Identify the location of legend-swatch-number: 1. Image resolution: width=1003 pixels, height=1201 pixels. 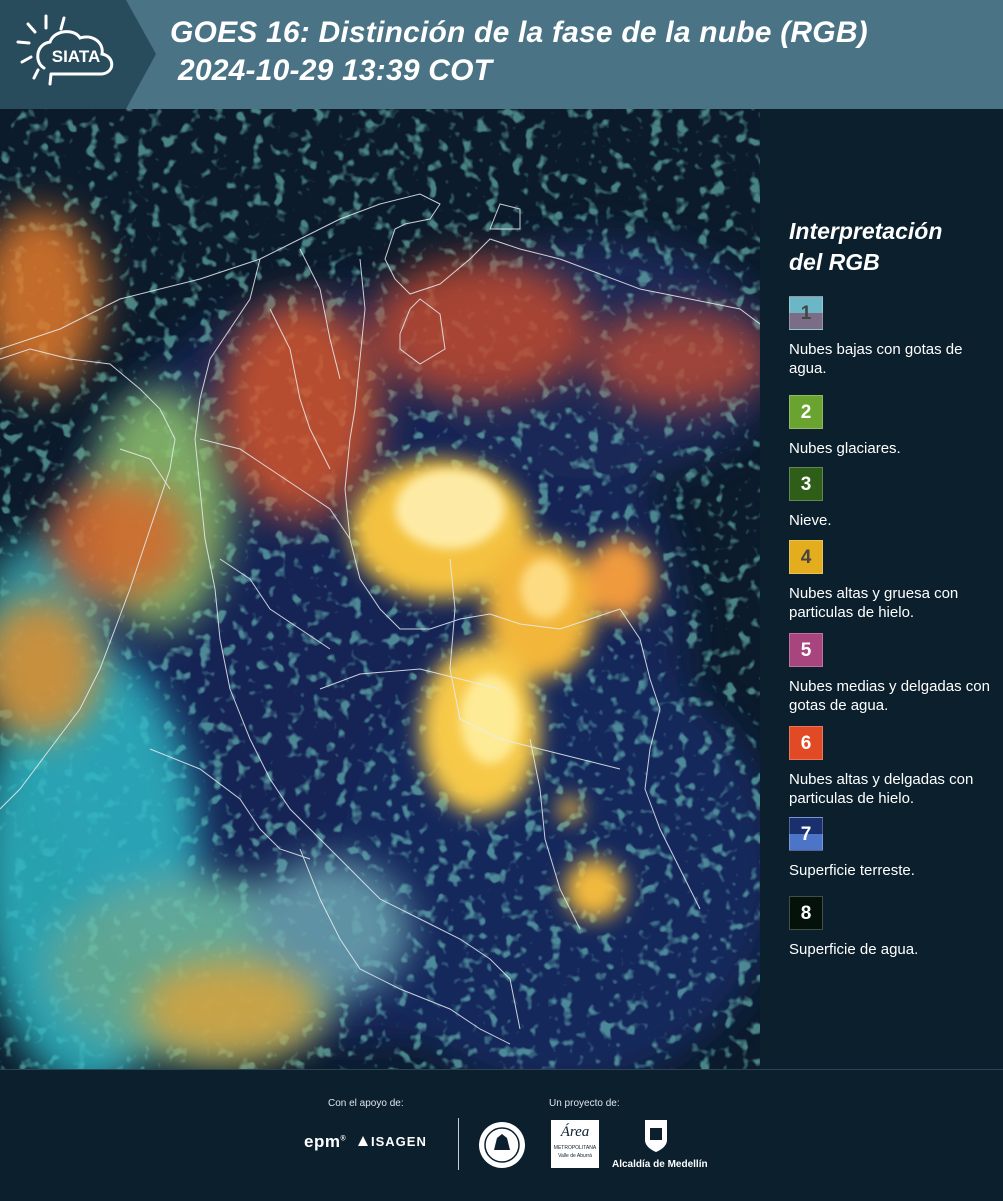
(806, 313).